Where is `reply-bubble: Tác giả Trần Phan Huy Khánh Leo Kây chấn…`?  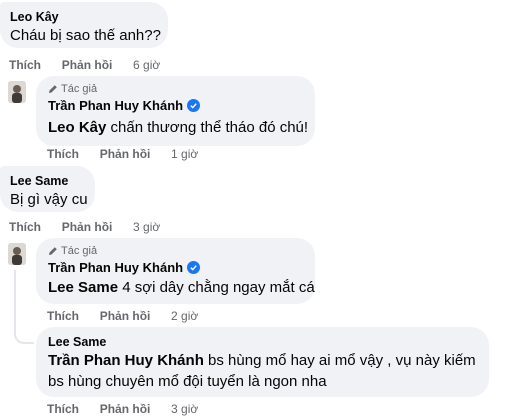 reply-bubble: Tác giả Trần Phan Huy Khánh Leo Kây chấn… is located at coordinates (175, 111).